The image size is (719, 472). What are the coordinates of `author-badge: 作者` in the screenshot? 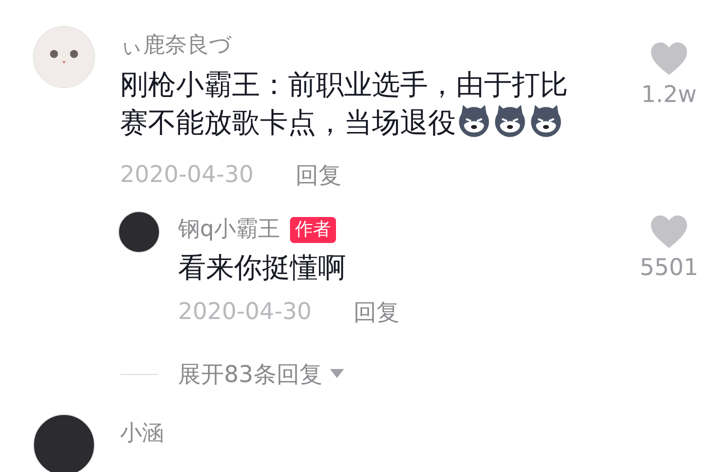 It's located at (313, 230).